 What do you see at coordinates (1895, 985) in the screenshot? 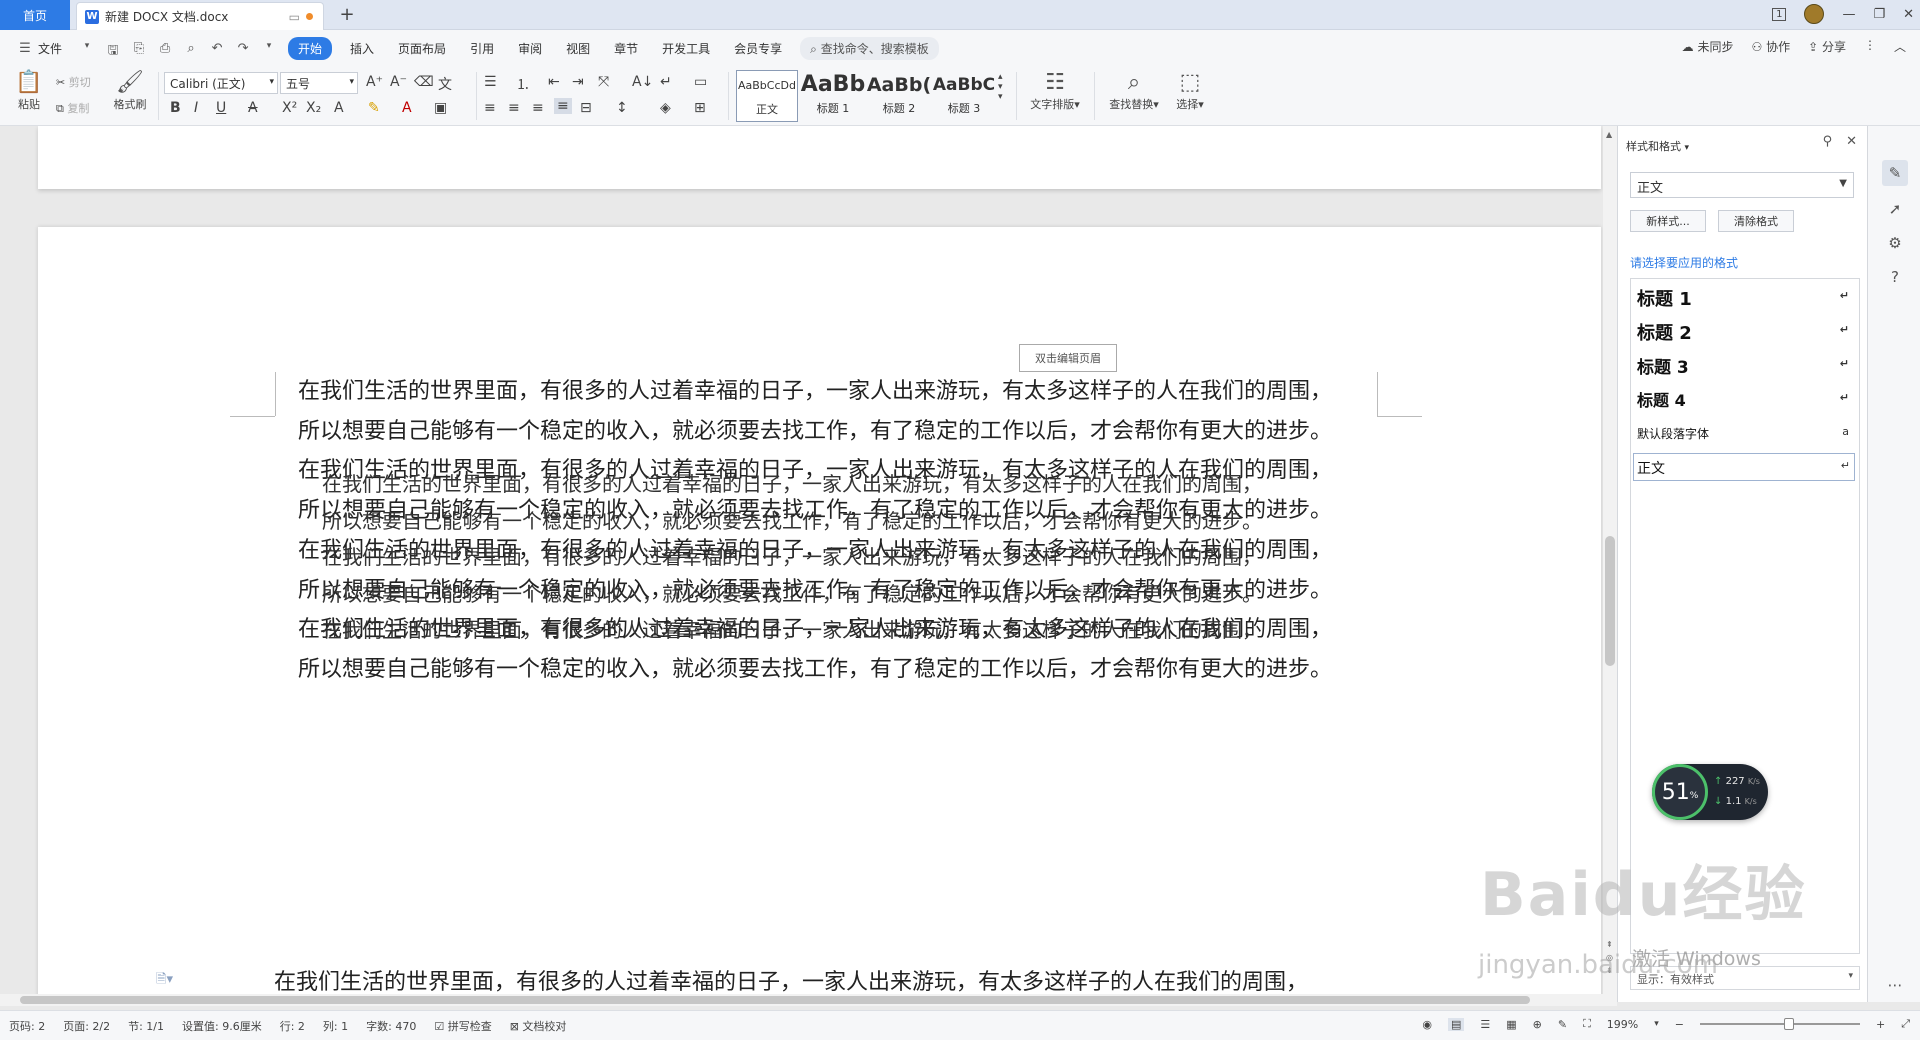
I see `more-icon: ⋯` at bounding box center [1895, 985].